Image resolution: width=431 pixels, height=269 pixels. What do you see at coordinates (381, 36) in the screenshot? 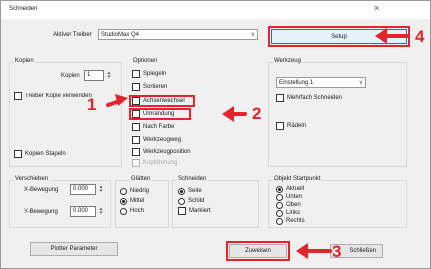
I see `arrow-4-head` at bounding box center [381, 36].